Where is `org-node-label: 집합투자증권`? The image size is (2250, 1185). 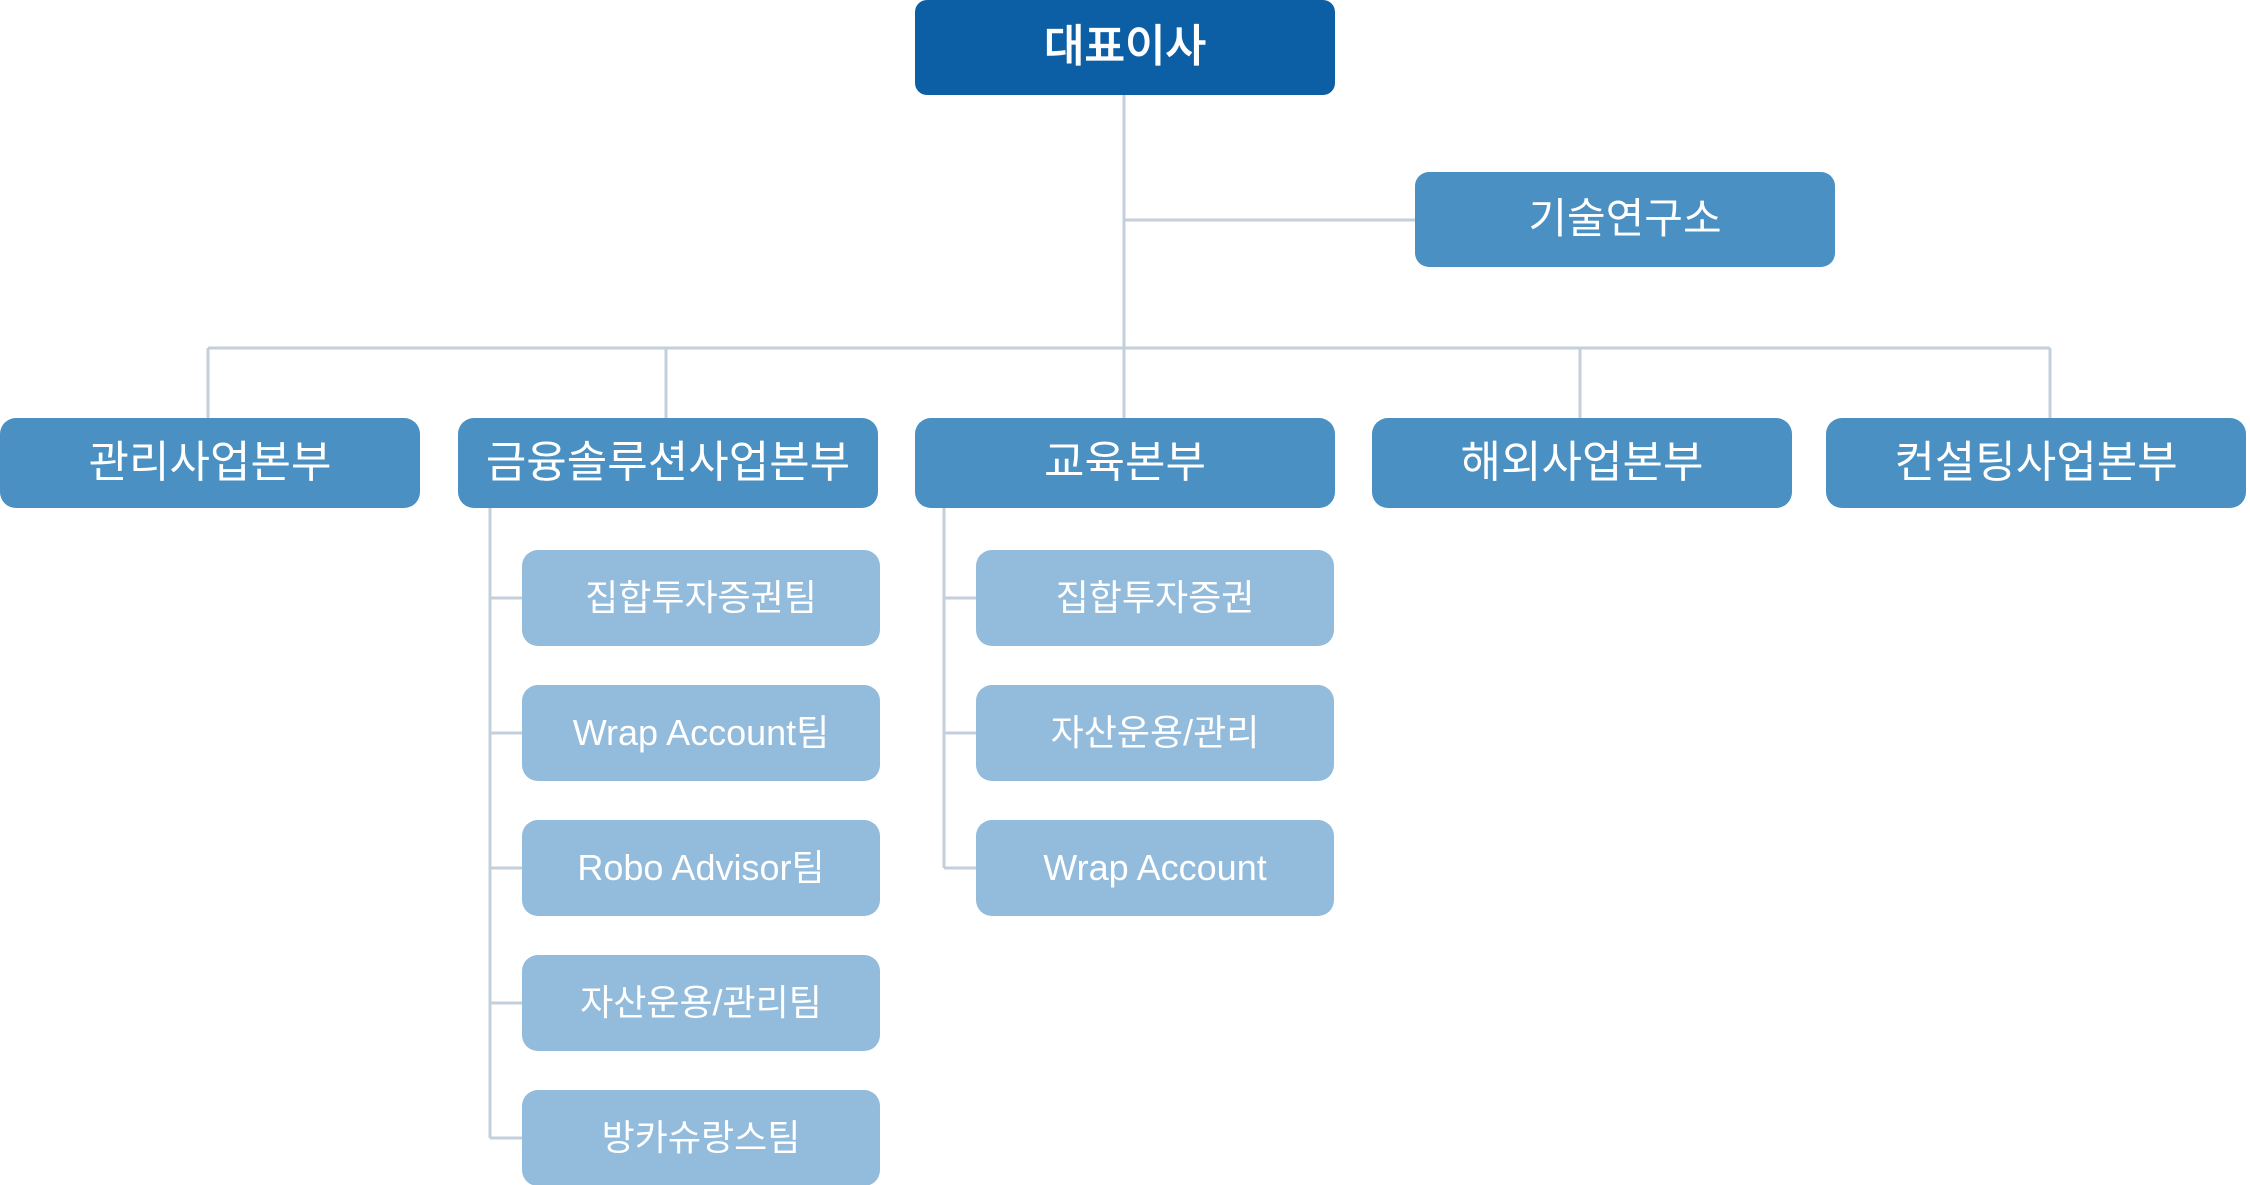
org-node-label: 집합투자증권 is located at coordinates (1155, 598).